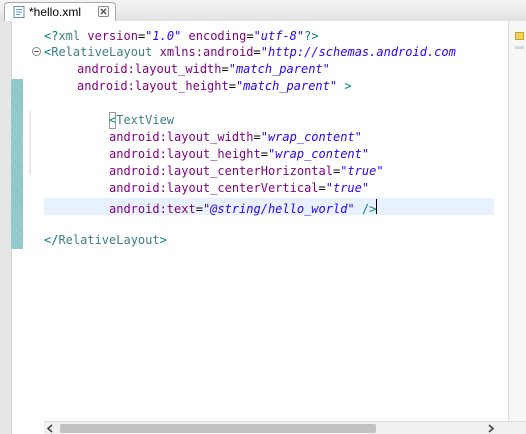 Image resolution: width=526 pixels, height=434 pixels. I want to click on token: android:text, so click(152, 209).